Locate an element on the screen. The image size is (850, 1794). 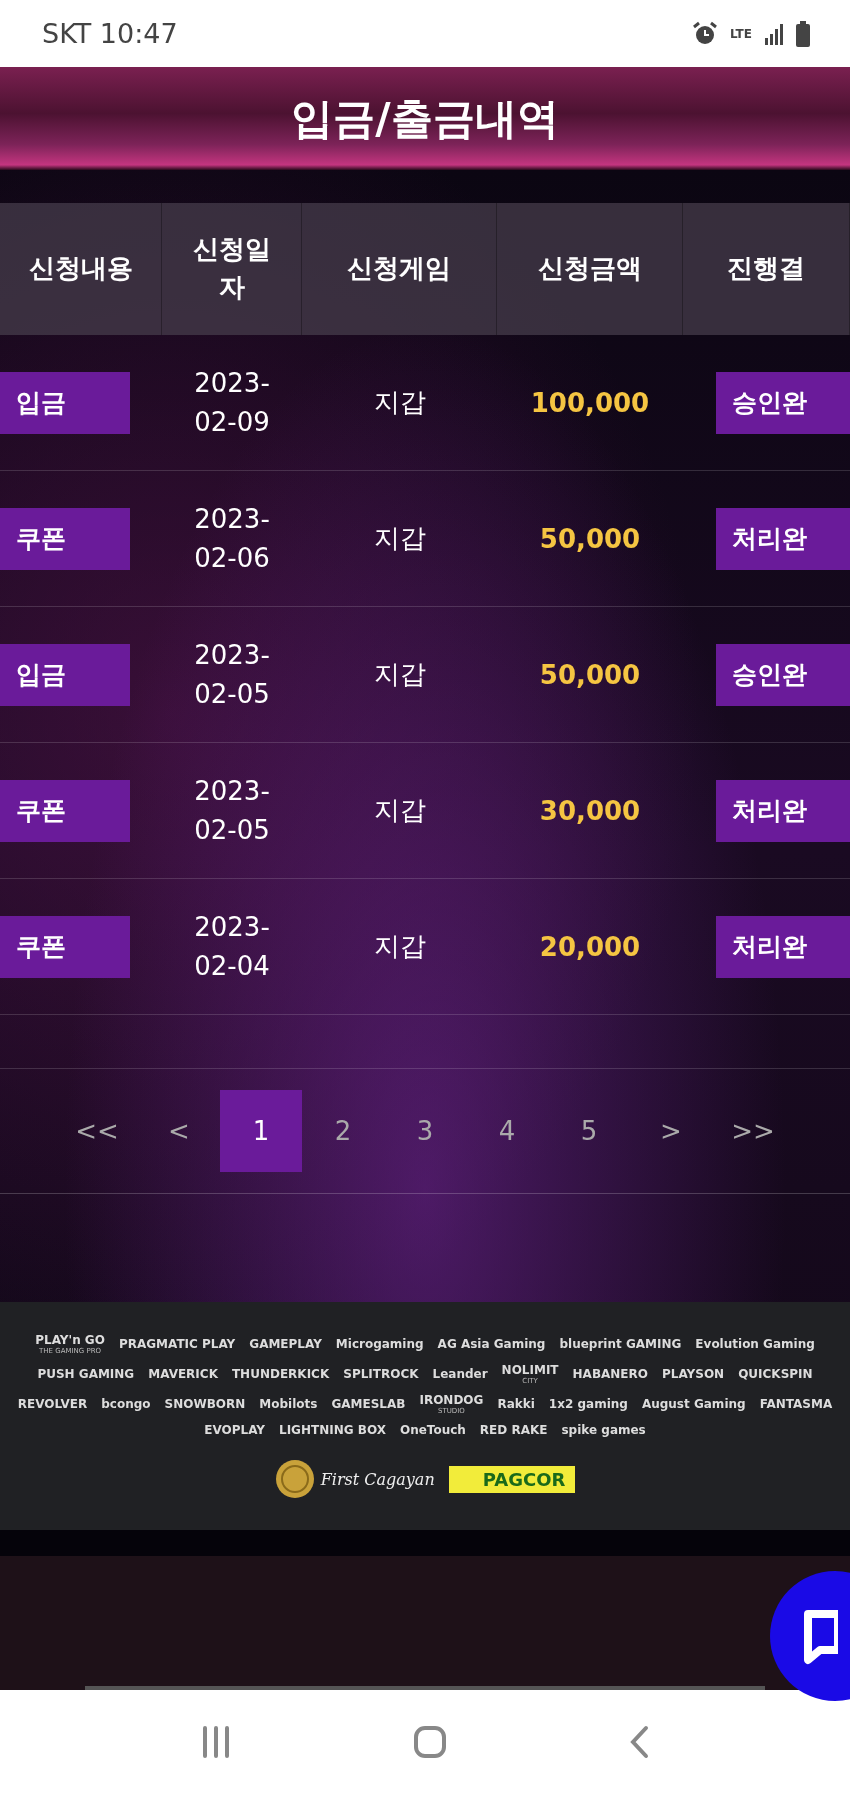
partner-logo: RED RAKE is located at coordinates (513, 1430).